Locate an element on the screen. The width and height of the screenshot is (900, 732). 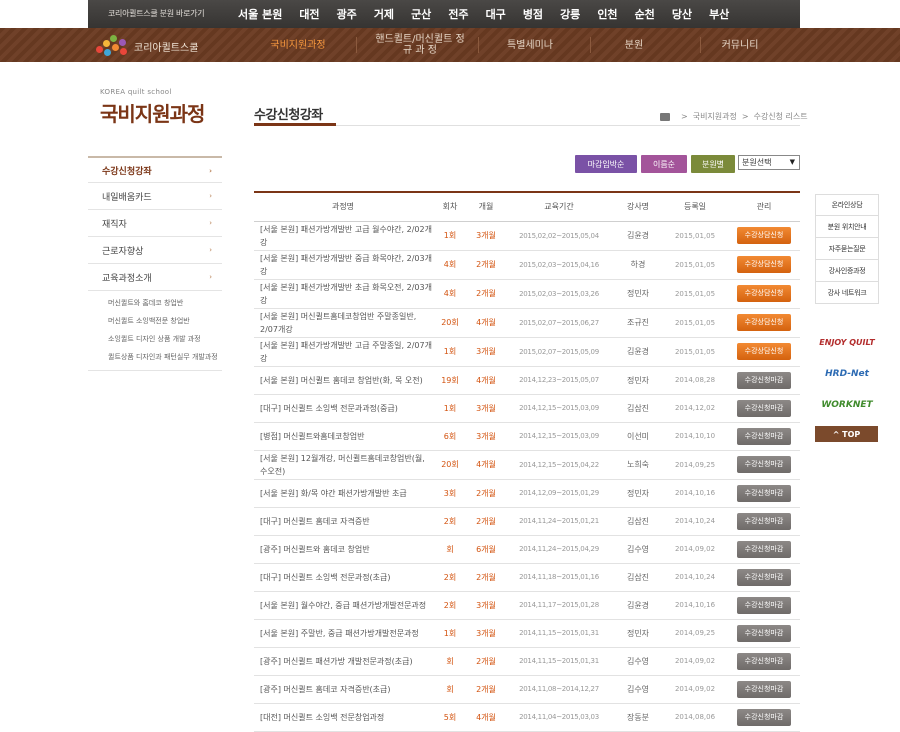
sidebar-item-card: 내일배움카드 › is located at coordinates (155, 196).